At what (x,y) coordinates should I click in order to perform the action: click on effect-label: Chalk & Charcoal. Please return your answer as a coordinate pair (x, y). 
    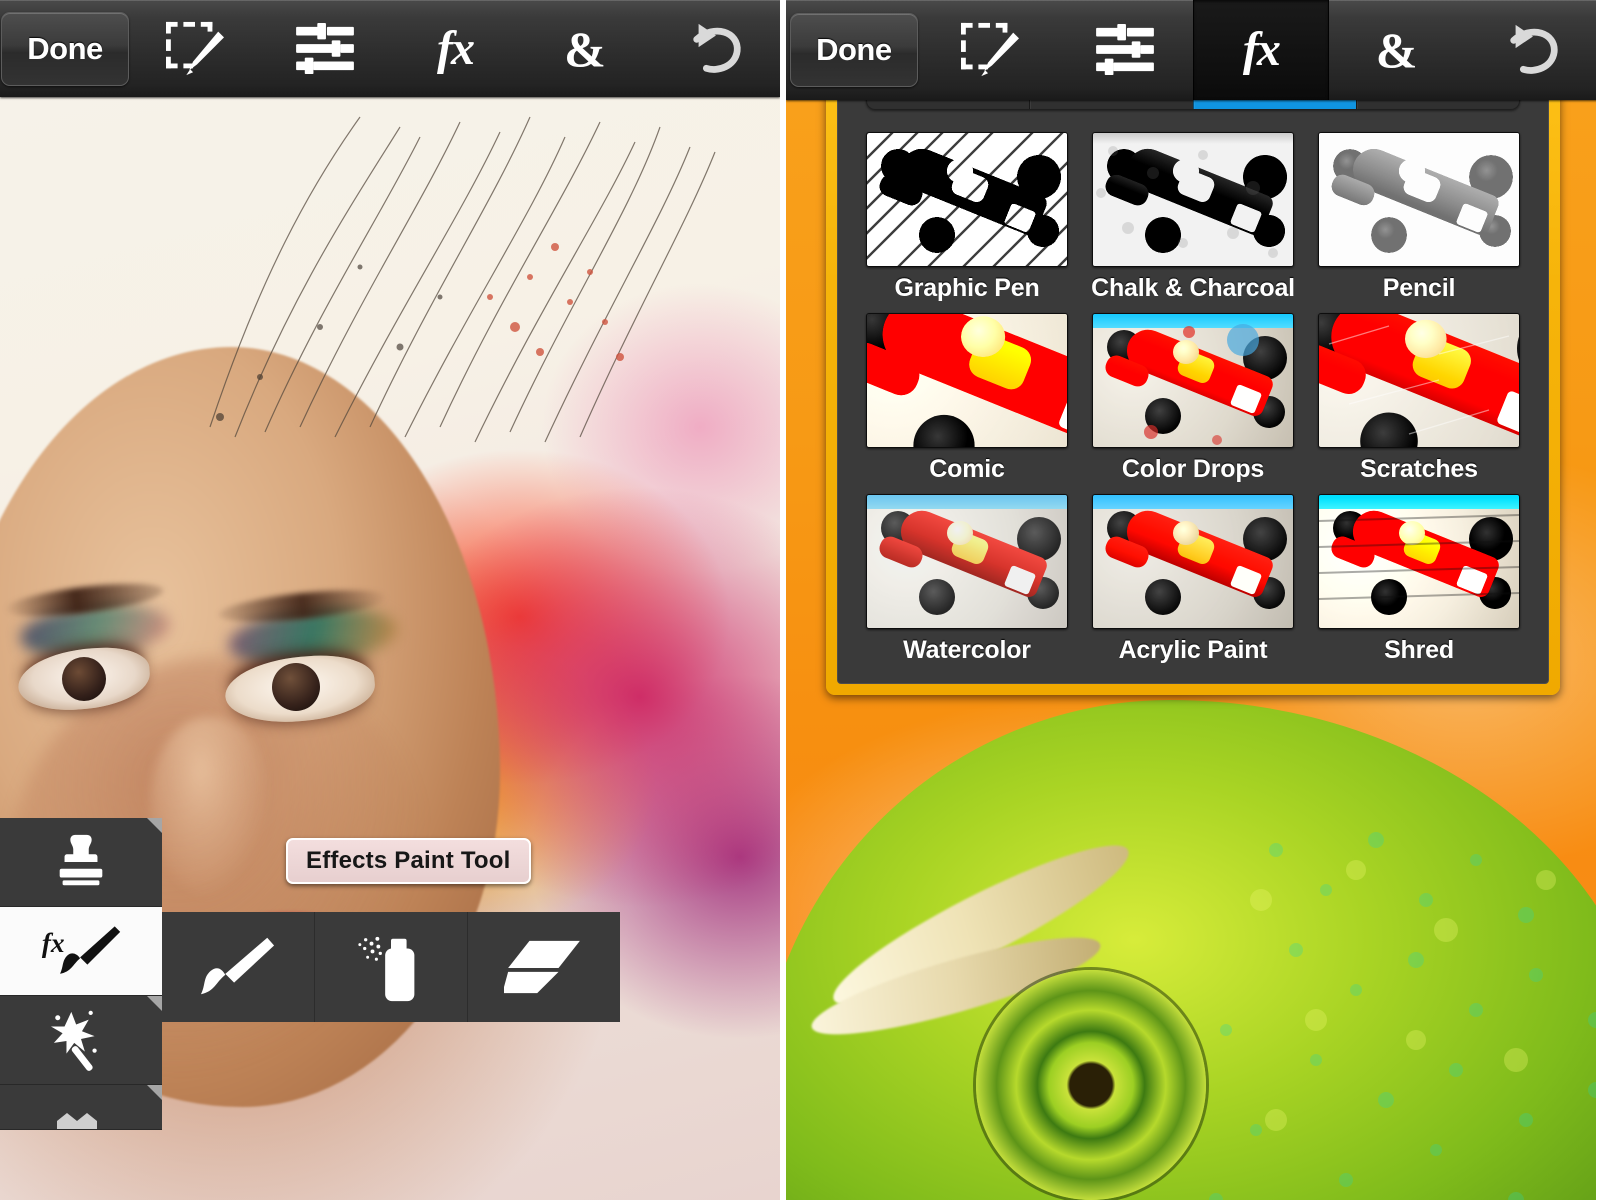
    Looking at the image, I should click on (1193, 288).